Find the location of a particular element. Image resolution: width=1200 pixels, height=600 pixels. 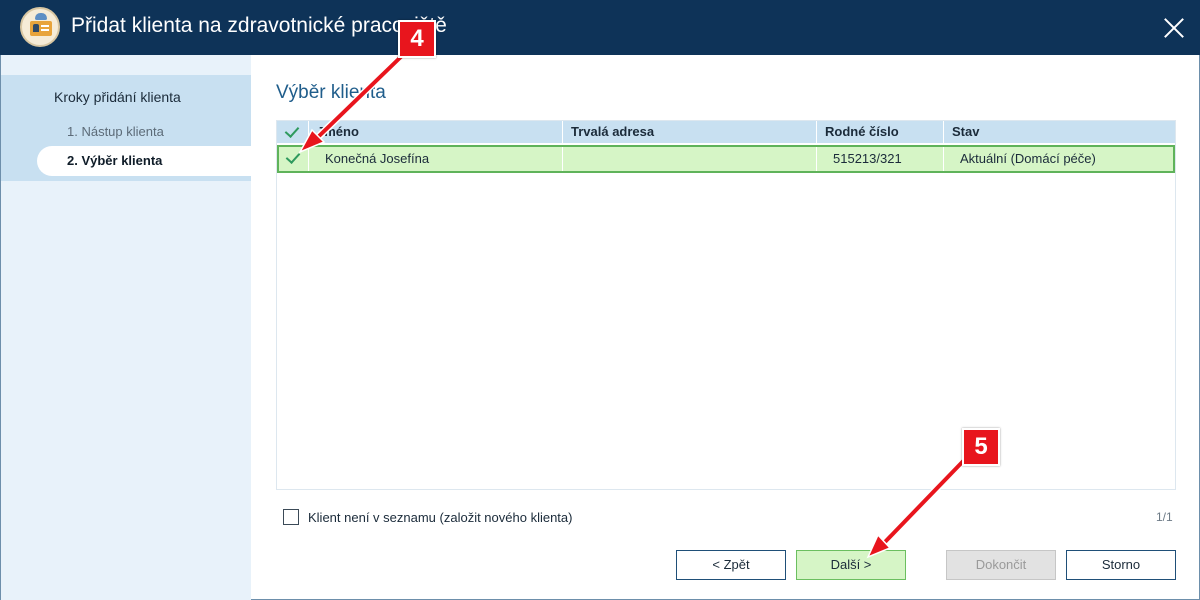

next-button: Další > is located at coordinates (851, 565).